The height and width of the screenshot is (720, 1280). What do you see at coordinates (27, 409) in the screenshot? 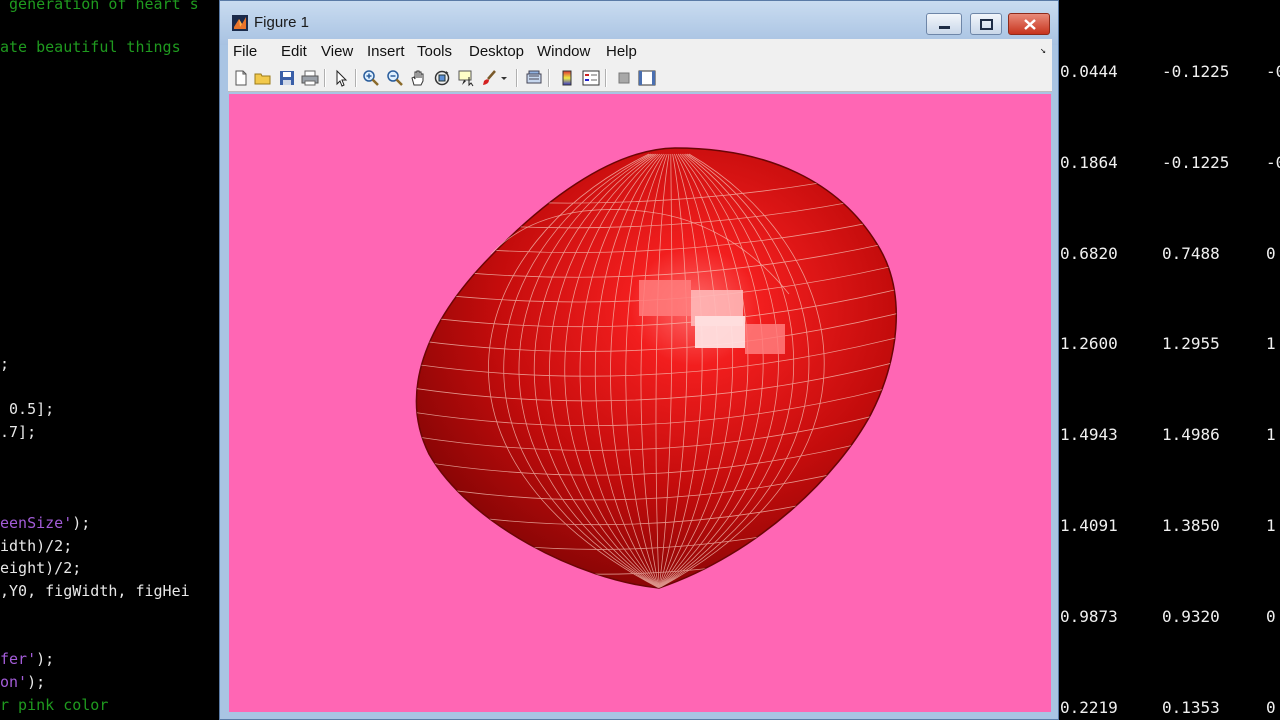
I see `code-line: 0.5];` at bounding box center [27, 409].